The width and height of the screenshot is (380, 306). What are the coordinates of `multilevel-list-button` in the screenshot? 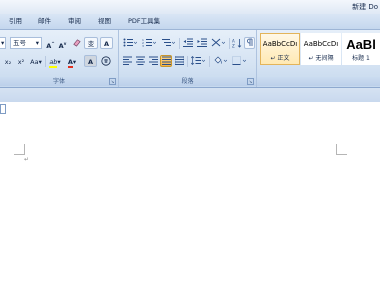 It's located at (168, 43).